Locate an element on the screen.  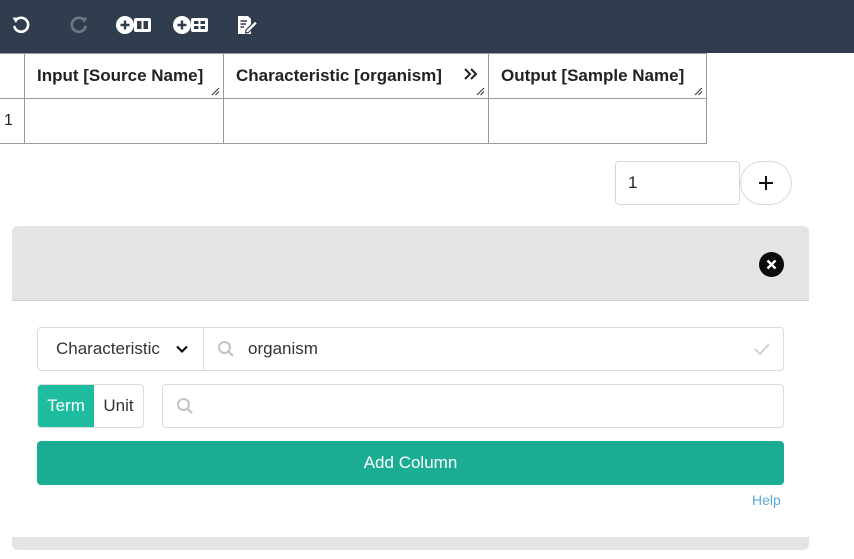
column-header-input: Input [Source Name] is located at coordinates (124, 76).